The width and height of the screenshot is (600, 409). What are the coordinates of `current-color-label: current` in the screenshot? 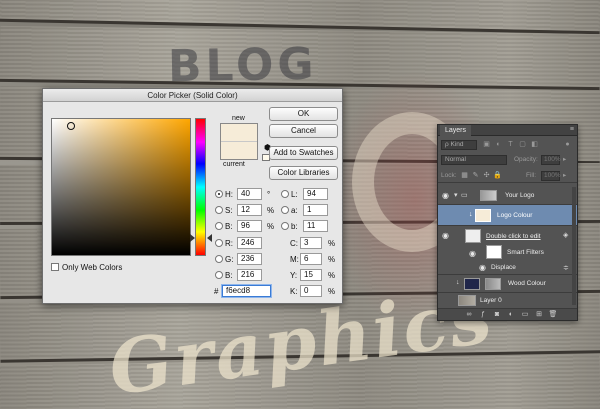 It's located at (234, 164).